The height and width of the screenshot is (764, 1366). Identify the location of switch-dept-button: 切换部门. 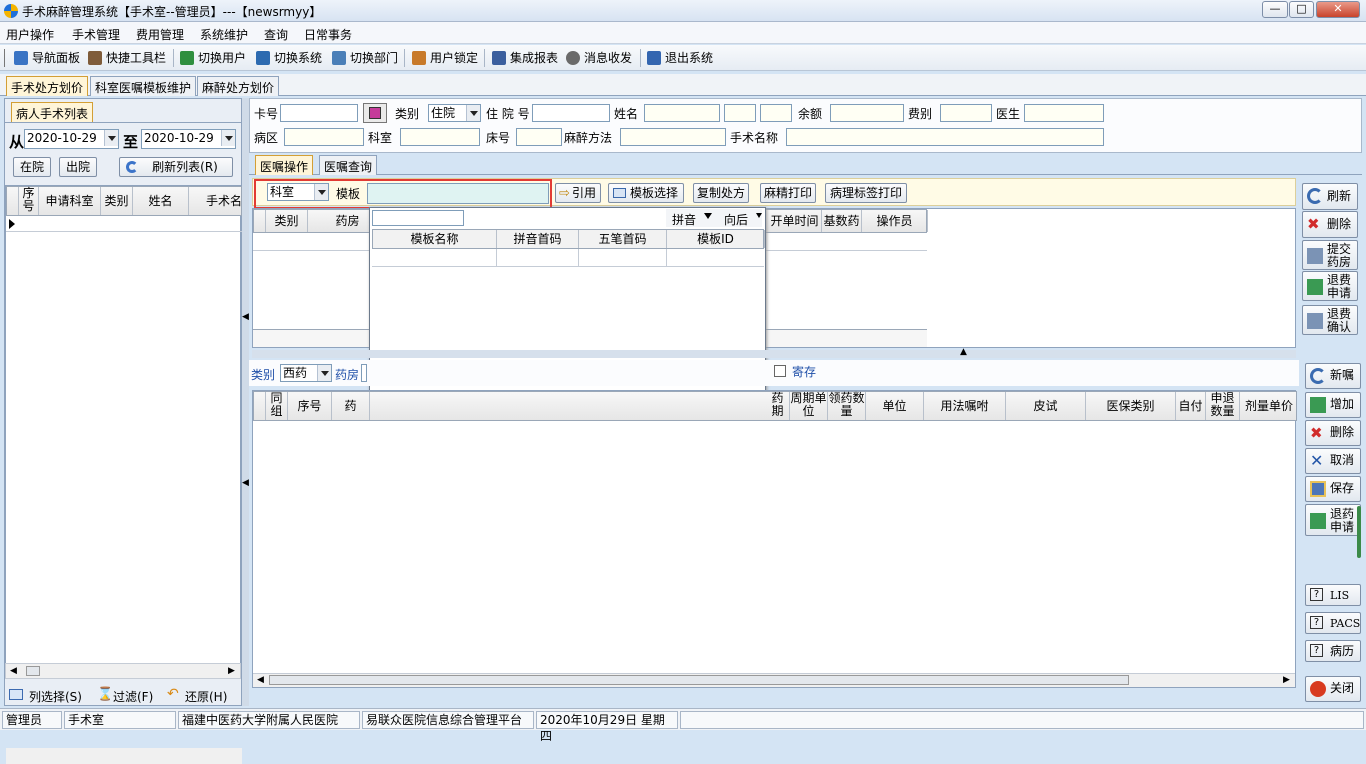
(364, 58).